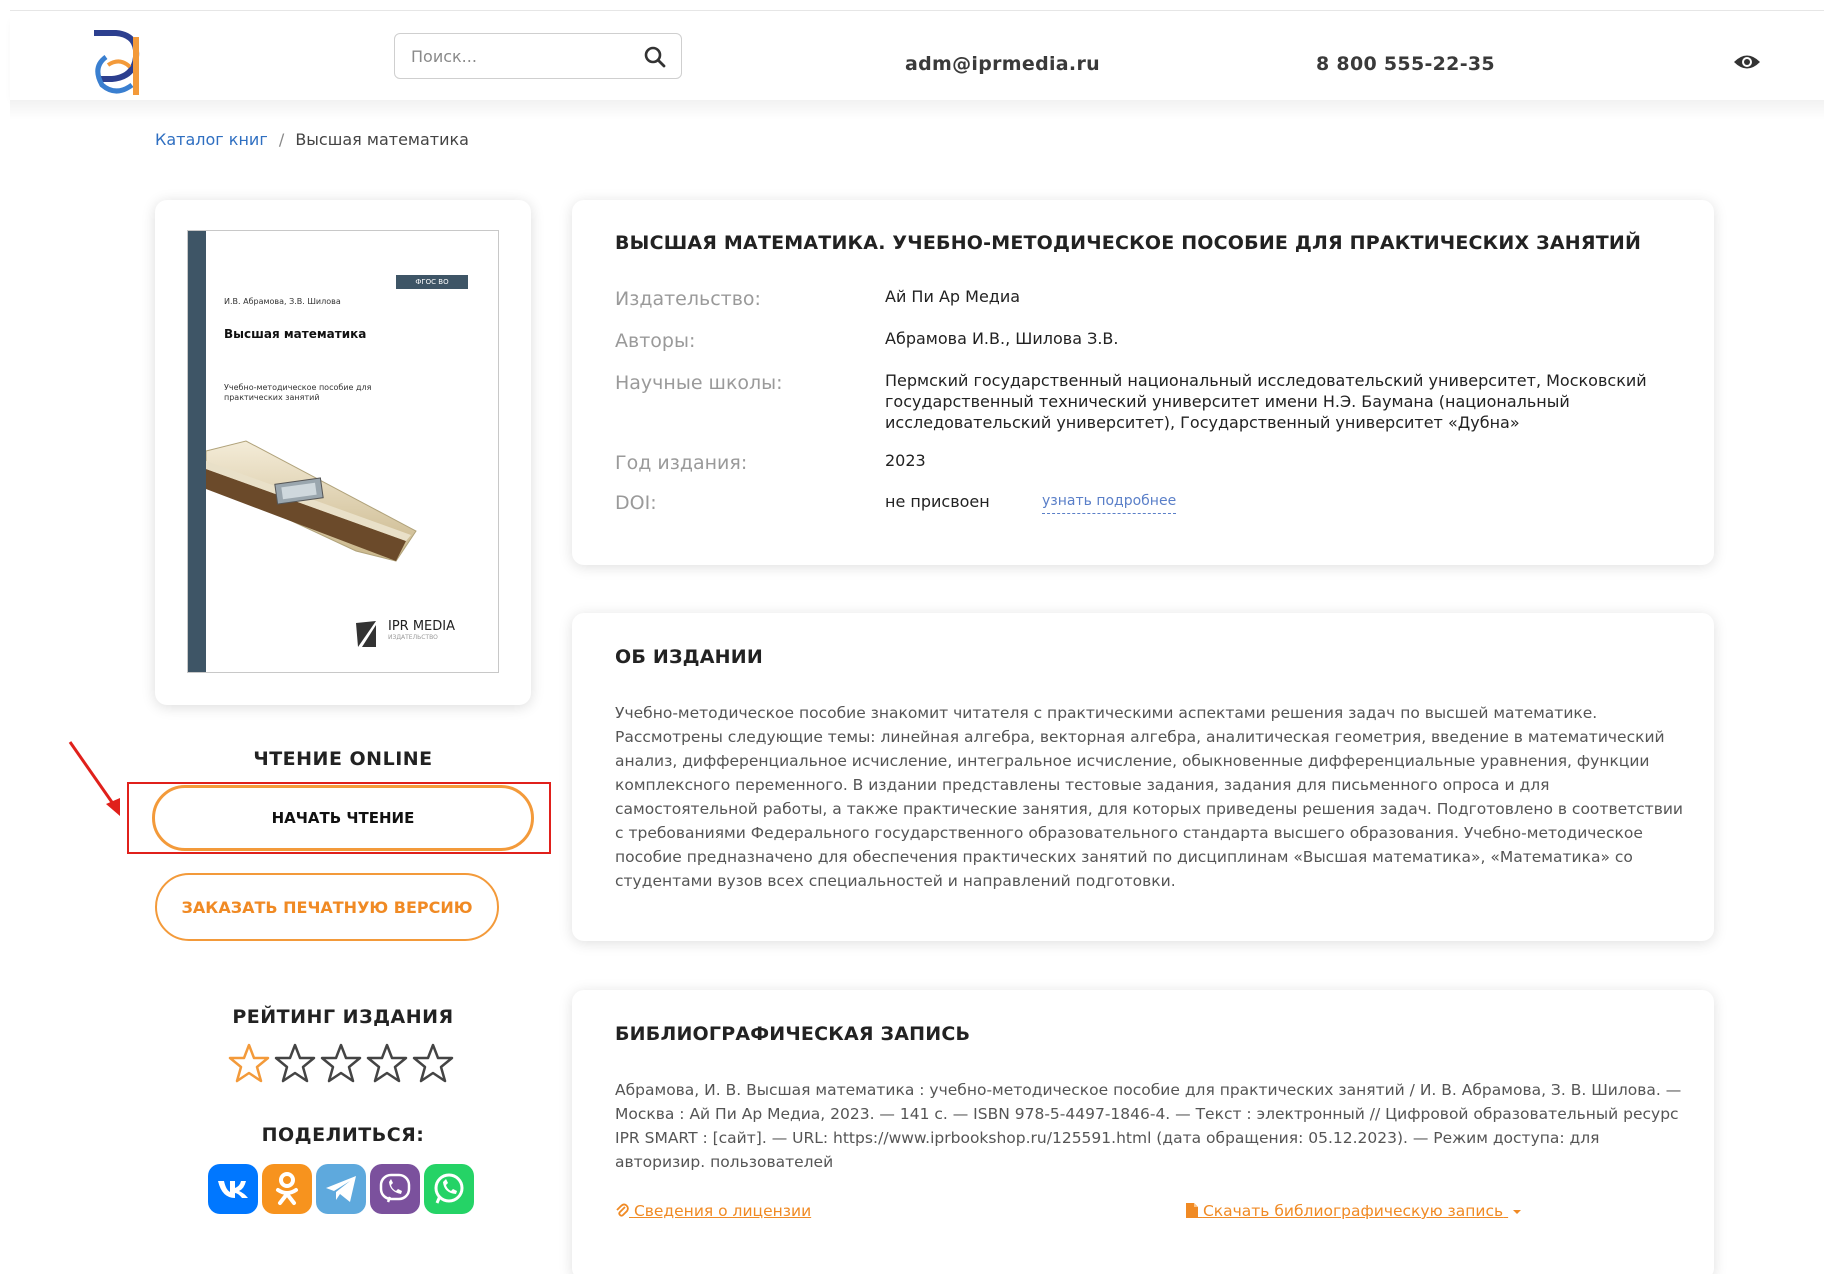 The image size is (1824, 1274). I want to click on download-bibliography-link: Скачать библиографическую запись, so click(1354, 1211).